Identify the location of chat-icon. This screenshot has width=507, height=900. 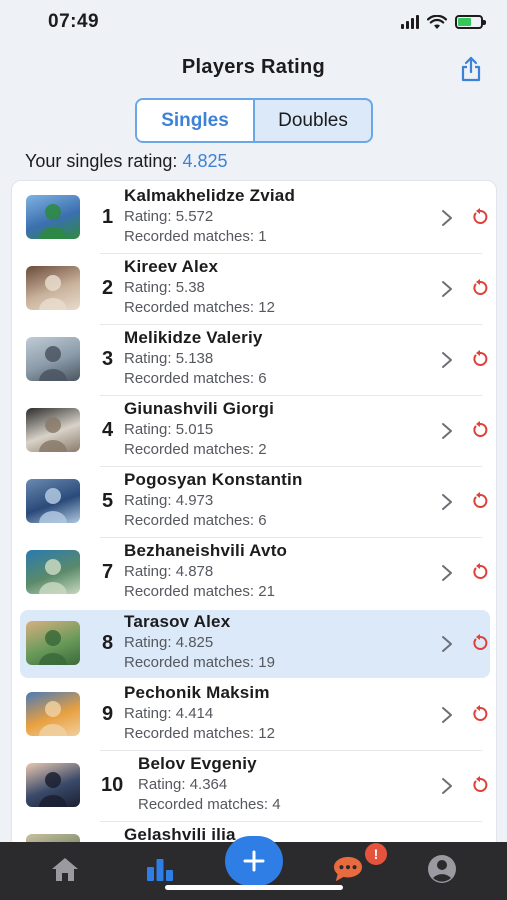
(348, 869).